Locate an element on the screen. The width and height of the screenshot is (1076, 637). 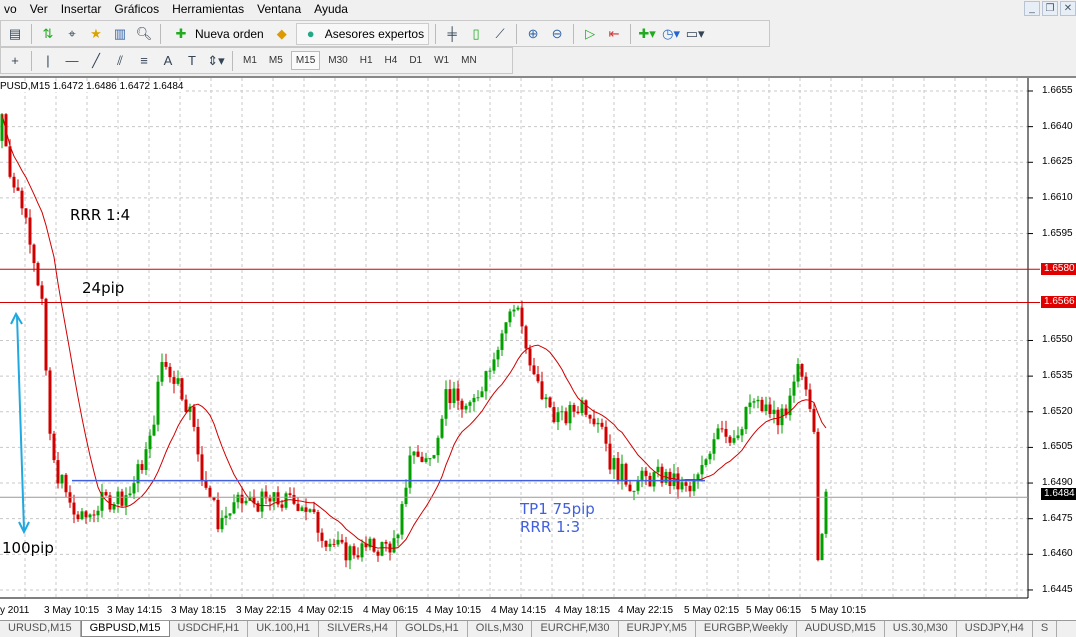
auto-scroll-icon: ▷ is located at coordinates (590, 34).